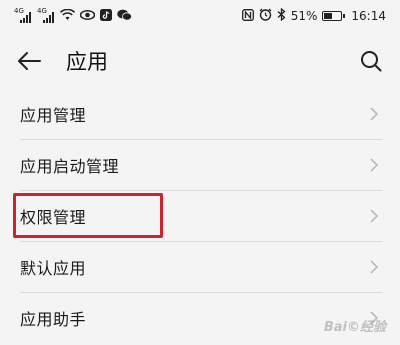  What do you see at coordinates (371, 61) in the screenshot?
I see `search-icon` at bounding box center [371, 61].